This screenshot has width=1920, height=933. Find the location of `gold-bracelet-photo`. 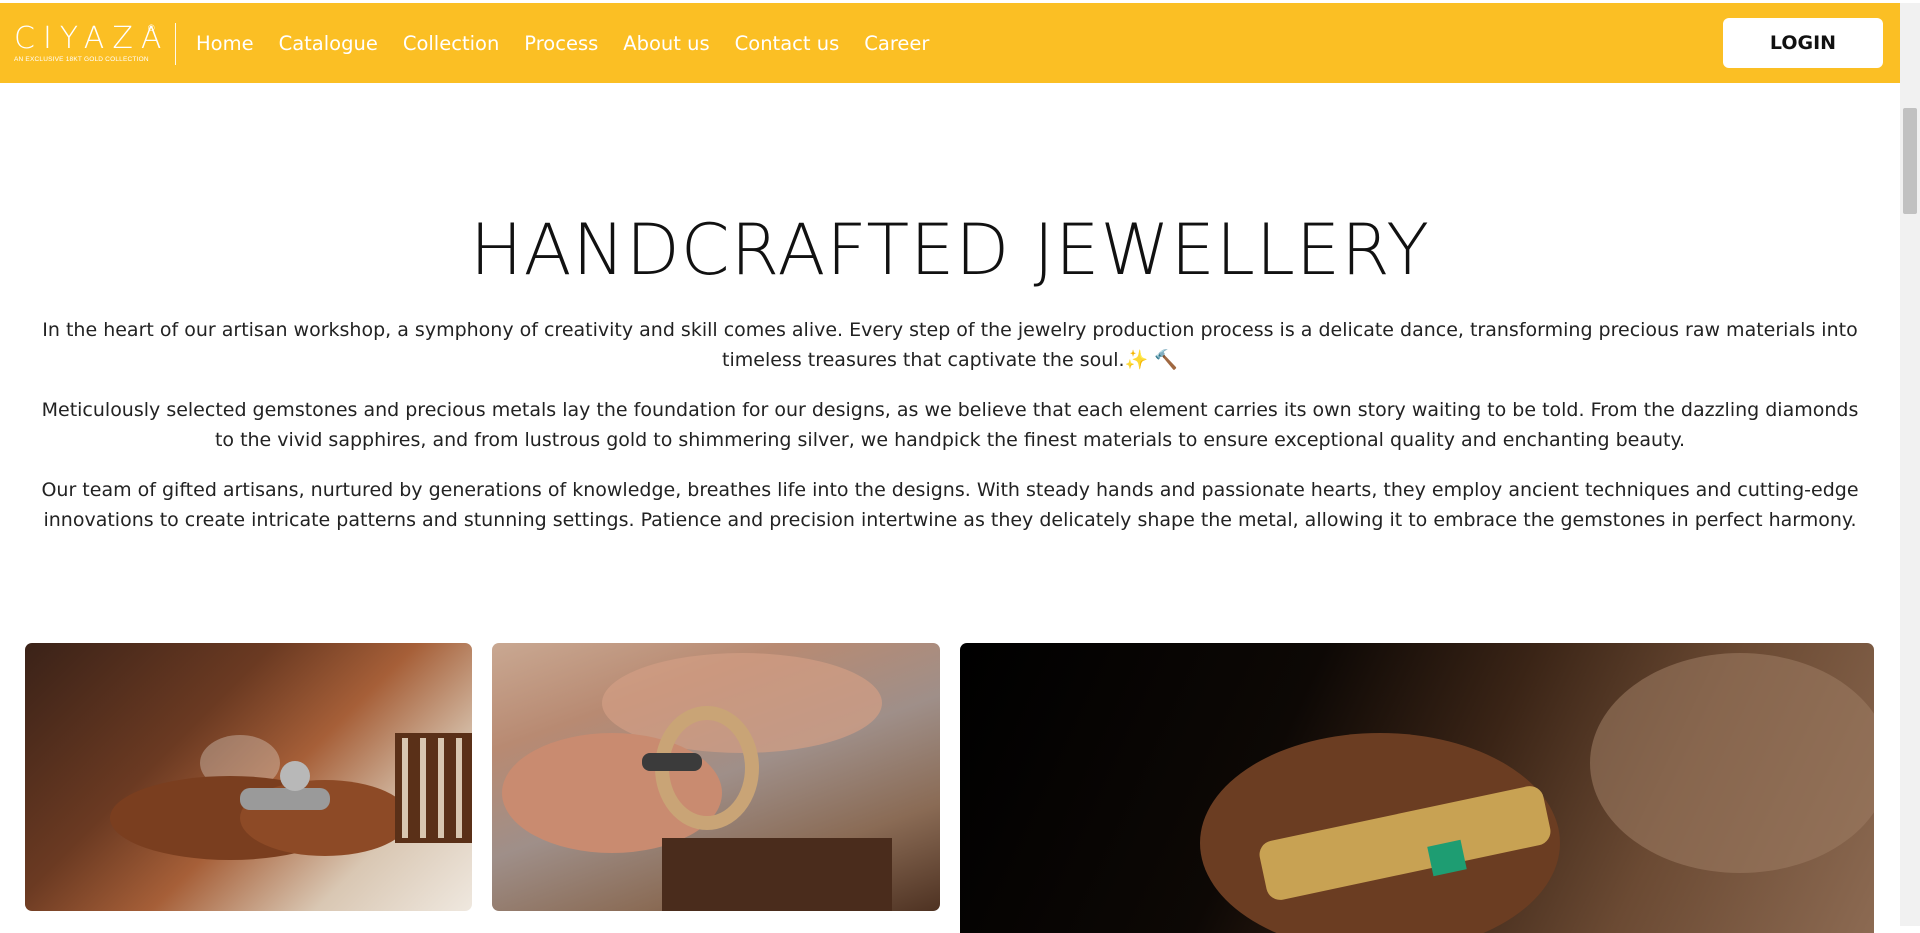

gold-bracelet-photo is located at coordinates (1417, 788).